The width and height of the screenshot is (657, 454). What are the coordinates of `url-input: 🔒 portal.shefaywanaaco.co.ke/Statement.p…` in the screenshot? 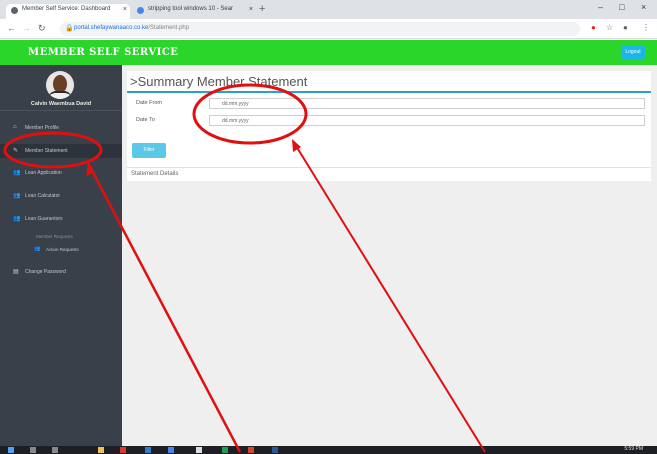 It's located at (320, 29).